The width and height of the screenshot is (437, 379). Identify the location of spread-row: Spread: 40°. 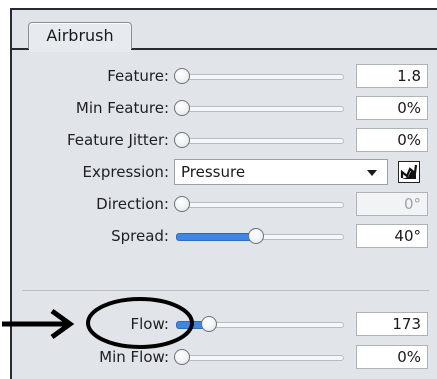
(224, 236).